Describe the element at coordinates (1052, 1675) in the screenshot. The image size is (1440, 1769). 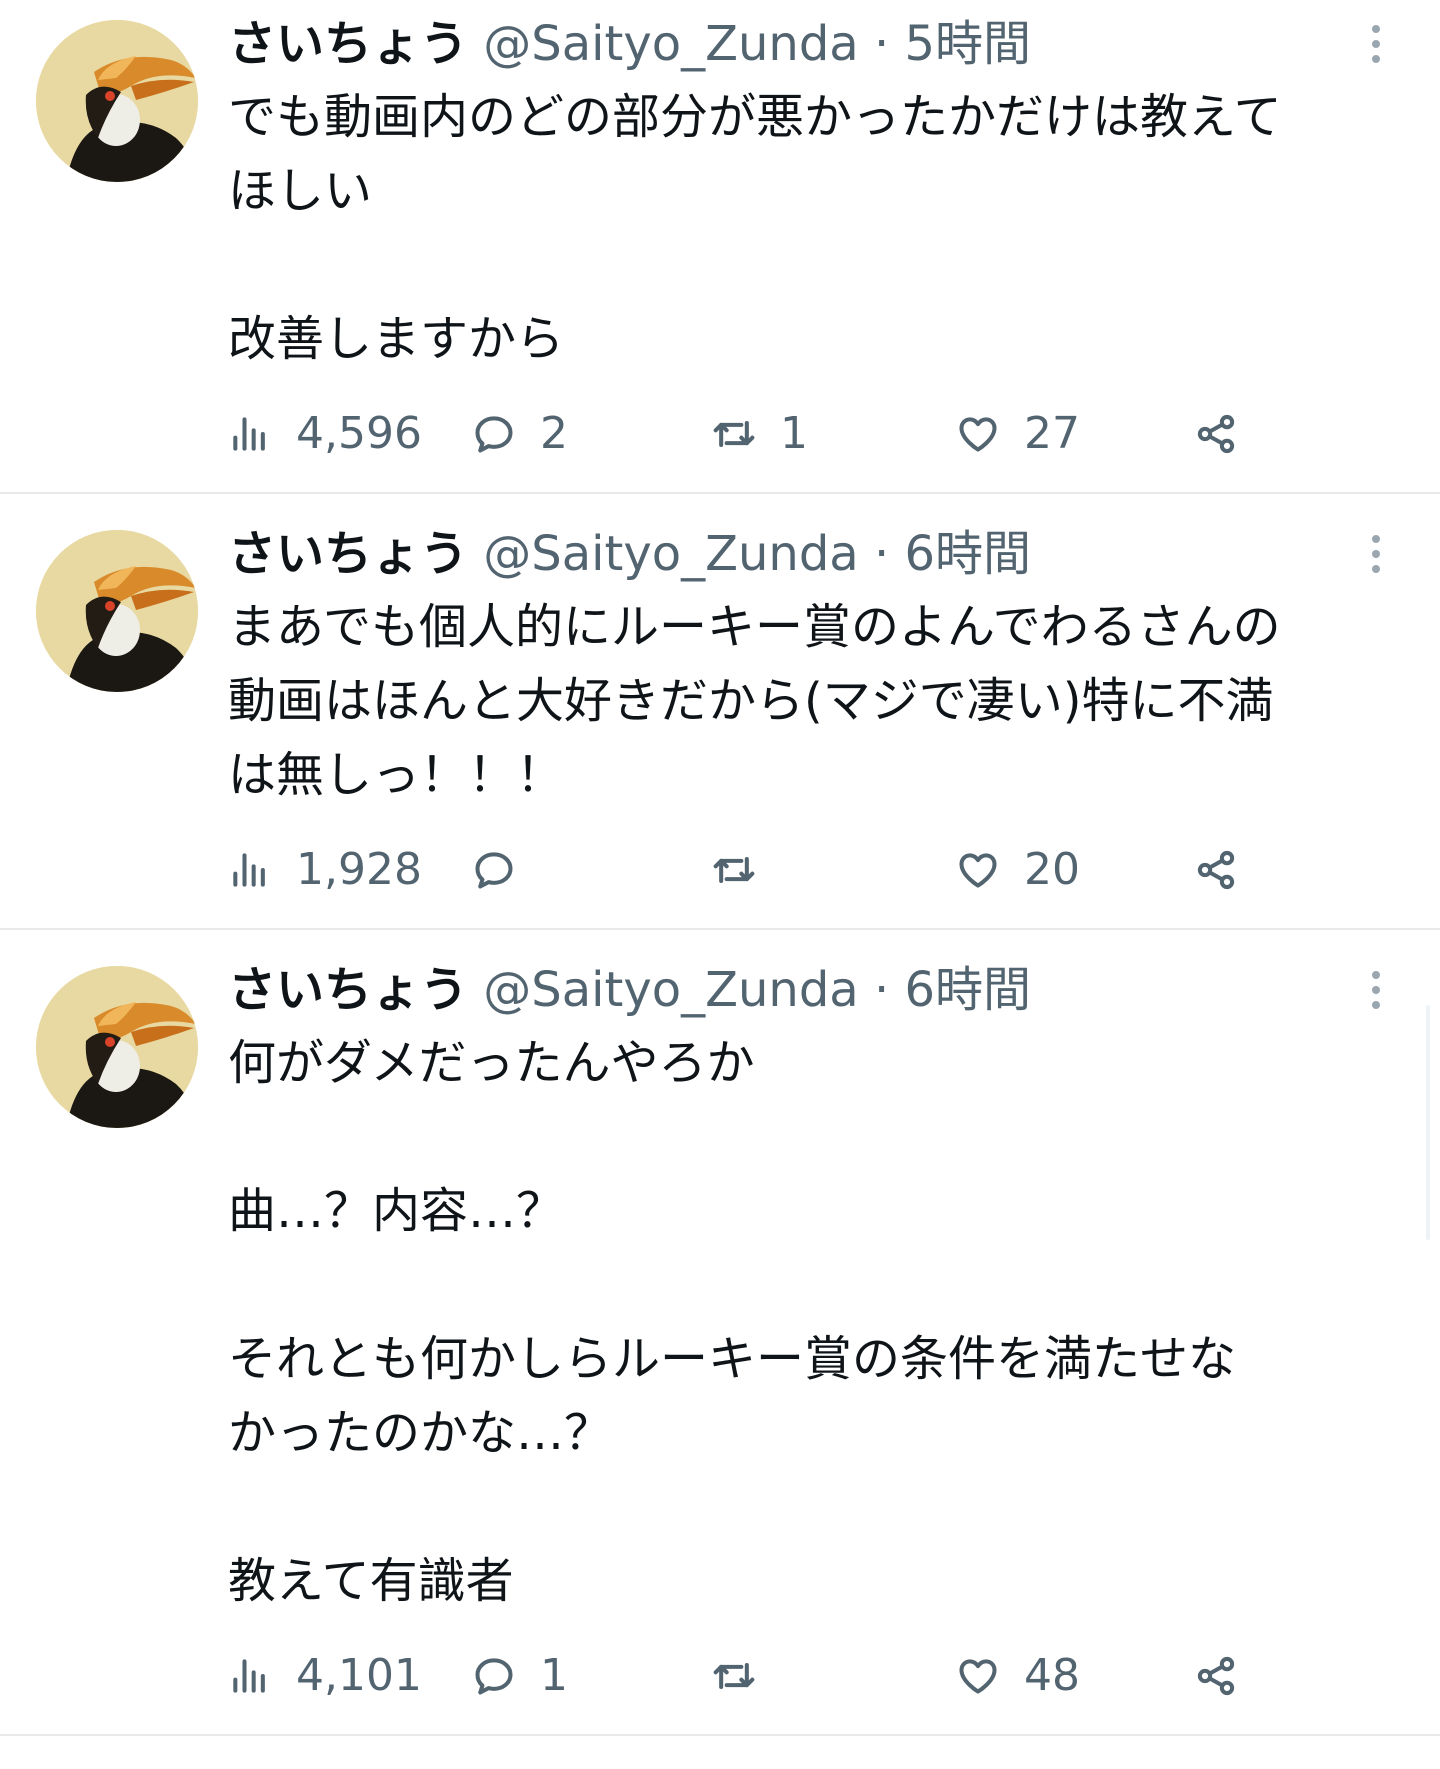
I see `like-count: 48` at that location.